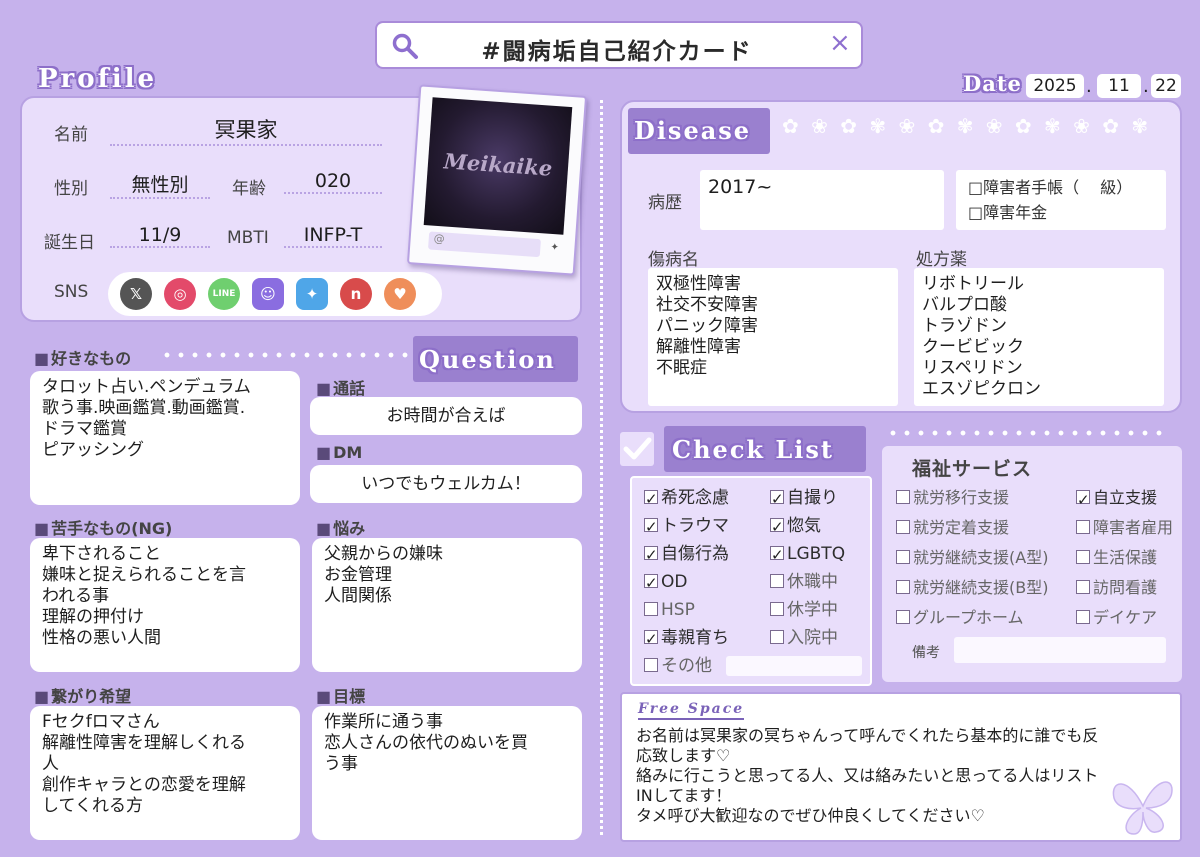 Image resolution: width=1200 pixels, height=857 pixels. Describe the element at coordinates (136, 294) in the screenshot. I see `x-icon: 𝕏` at that location.